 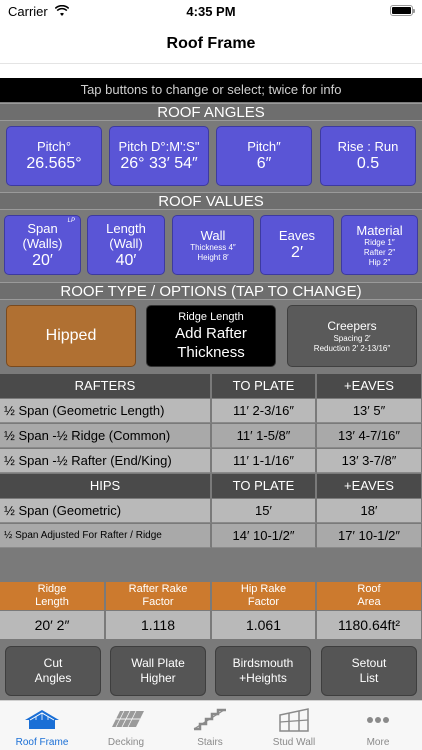 What do you see at coordinates (368, 163) in the screenshot?
I see `button-value: 0.5` at bounding box center [368, 163].